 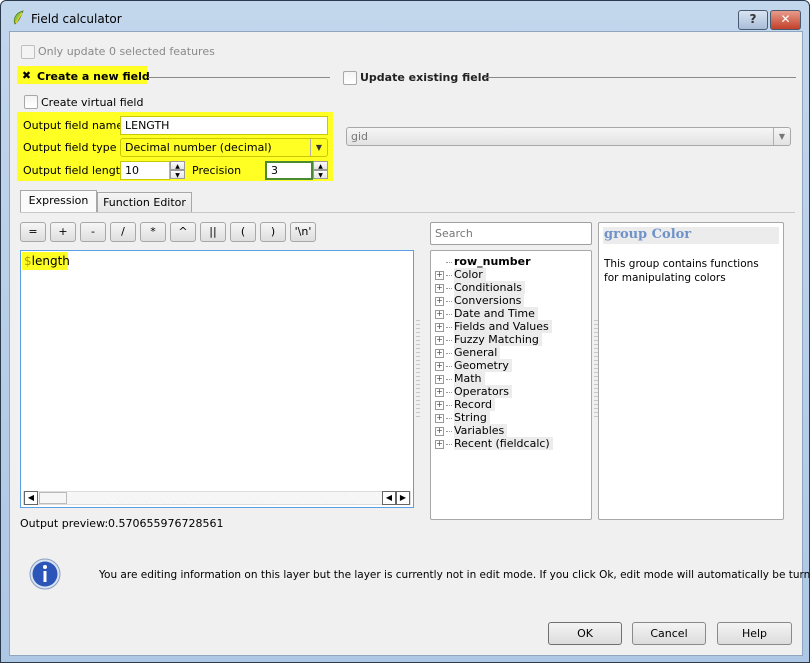 What do you see at coordinates (18, 17) in the screenshot?
I see `qgis-logo-icon` at bounding box center [18, 17].